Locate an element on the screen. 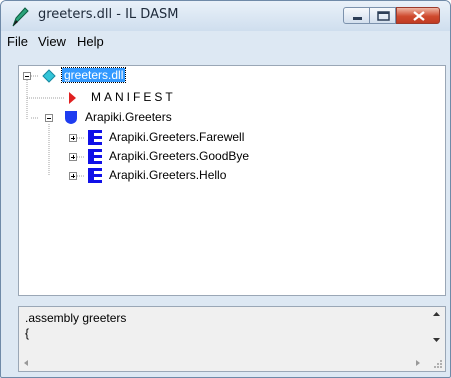 The height and width of the screenshot is (378, 451). menu-help: Help is located at coordinates (90, 41).